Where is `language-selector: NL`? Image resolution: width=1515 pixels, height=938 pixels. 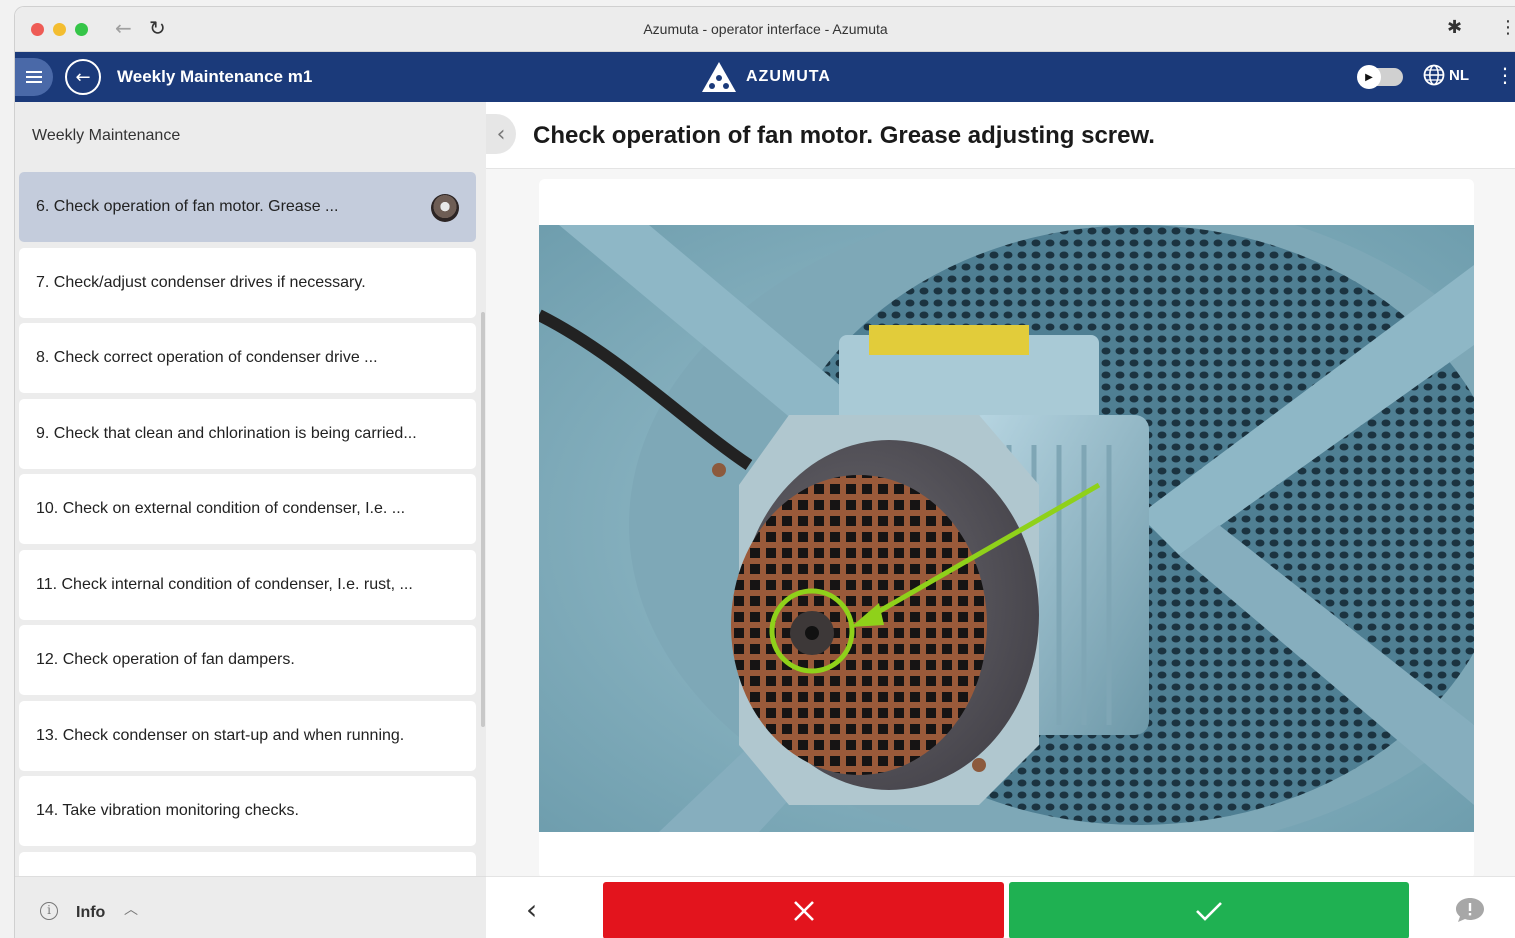 language-selector: NL is located at coordinates (1446, 75).